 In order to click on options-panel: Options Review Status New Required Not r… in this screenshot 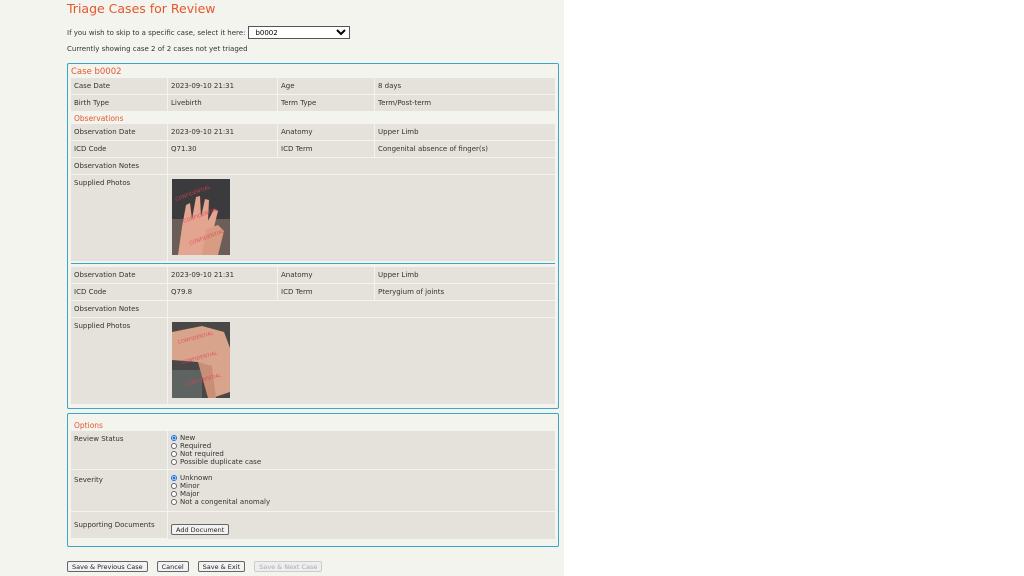, I will do `click(313, 480)`.